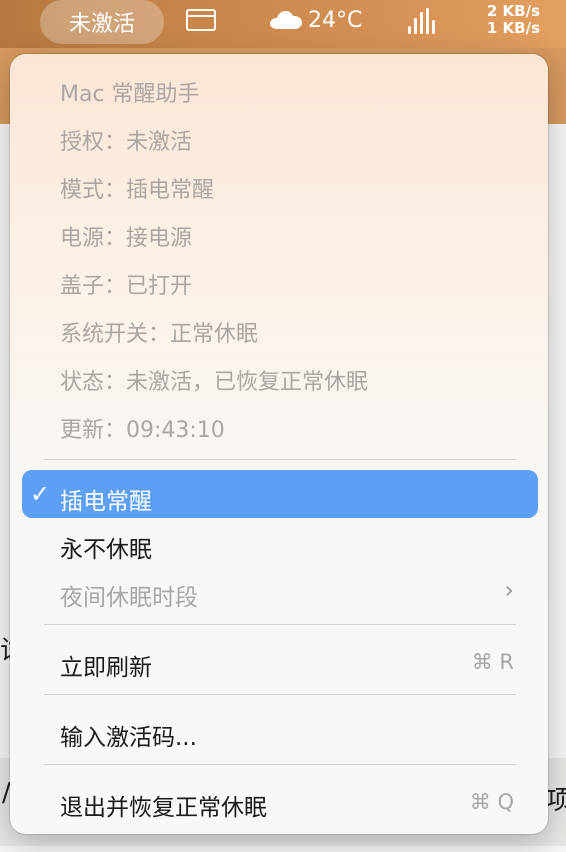 Image resolution: width=566 pixels, height=852 pixels. I want to click on system-switch-status: 系统开关：正常休眠, so click(159, 334).